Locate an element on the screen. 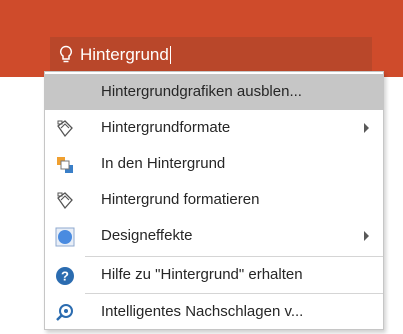  menu-item-label: Designeffekte is located at coordinates (147, 235).